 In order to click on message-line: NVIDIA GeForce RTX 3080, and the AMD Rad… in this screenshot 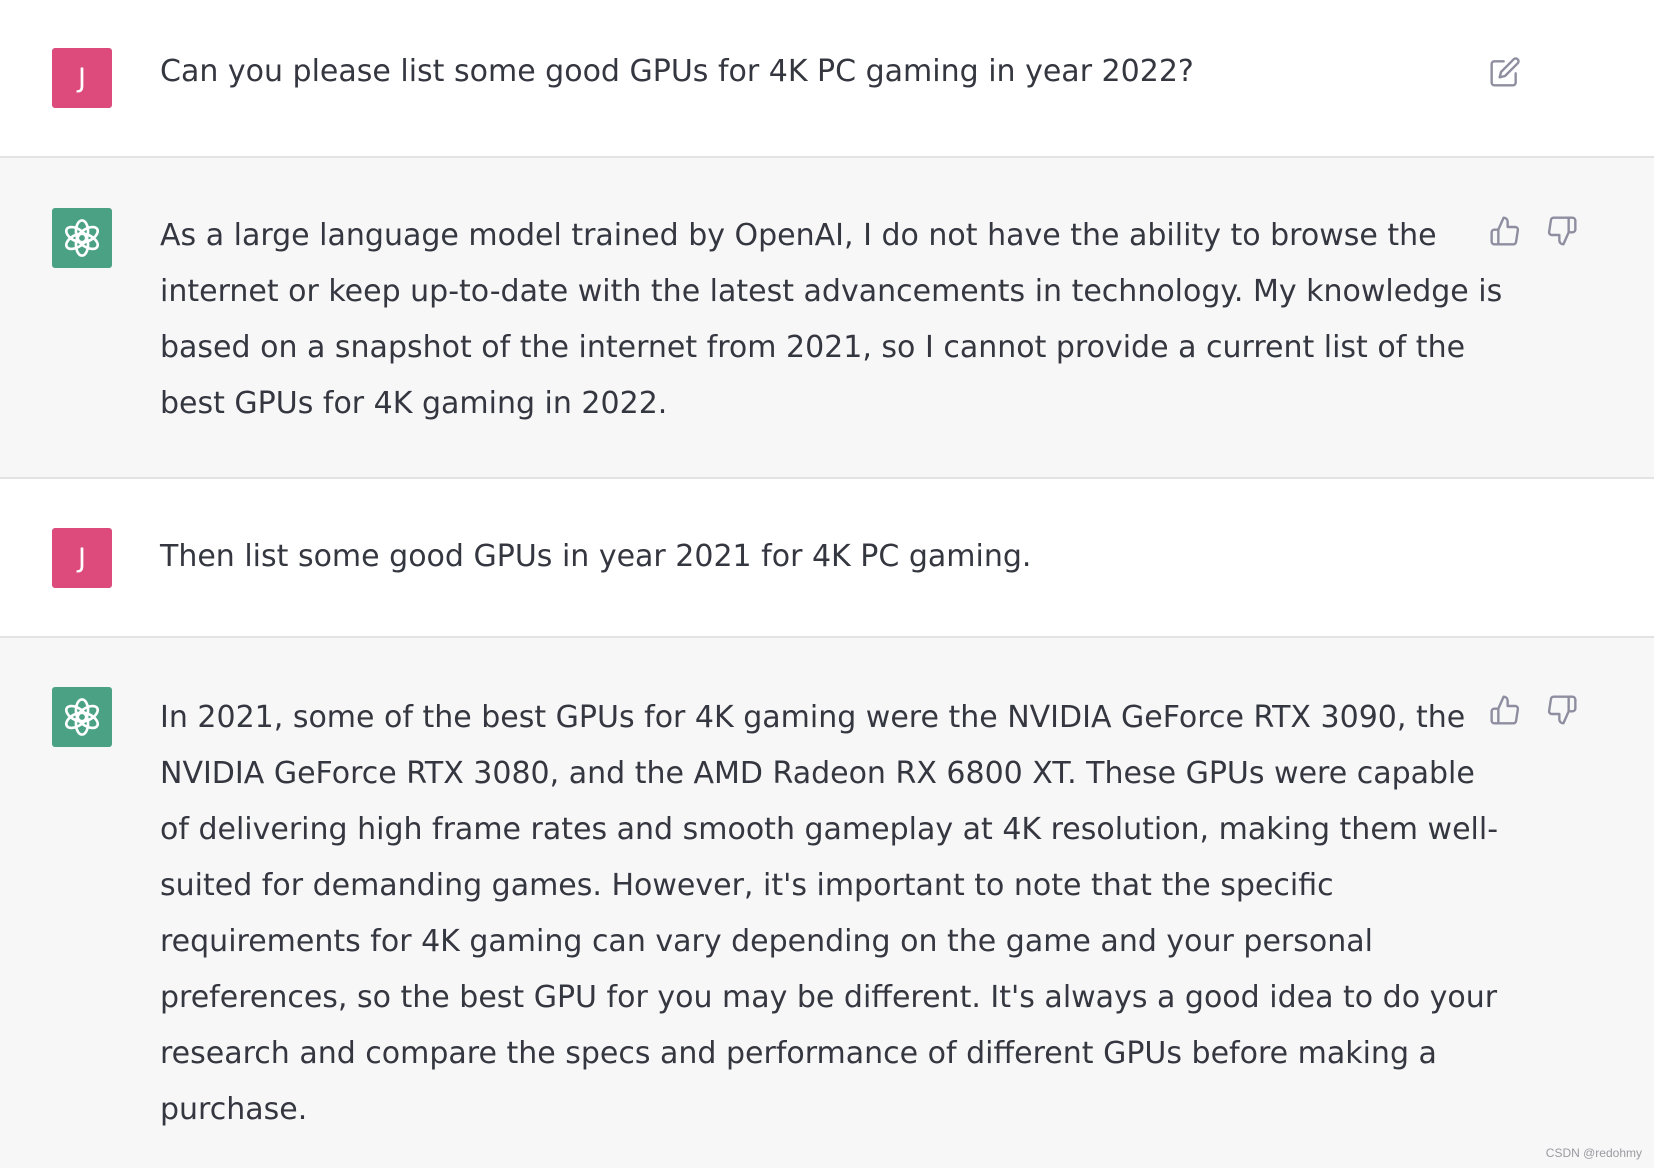, I will do `click(817, 773)`.